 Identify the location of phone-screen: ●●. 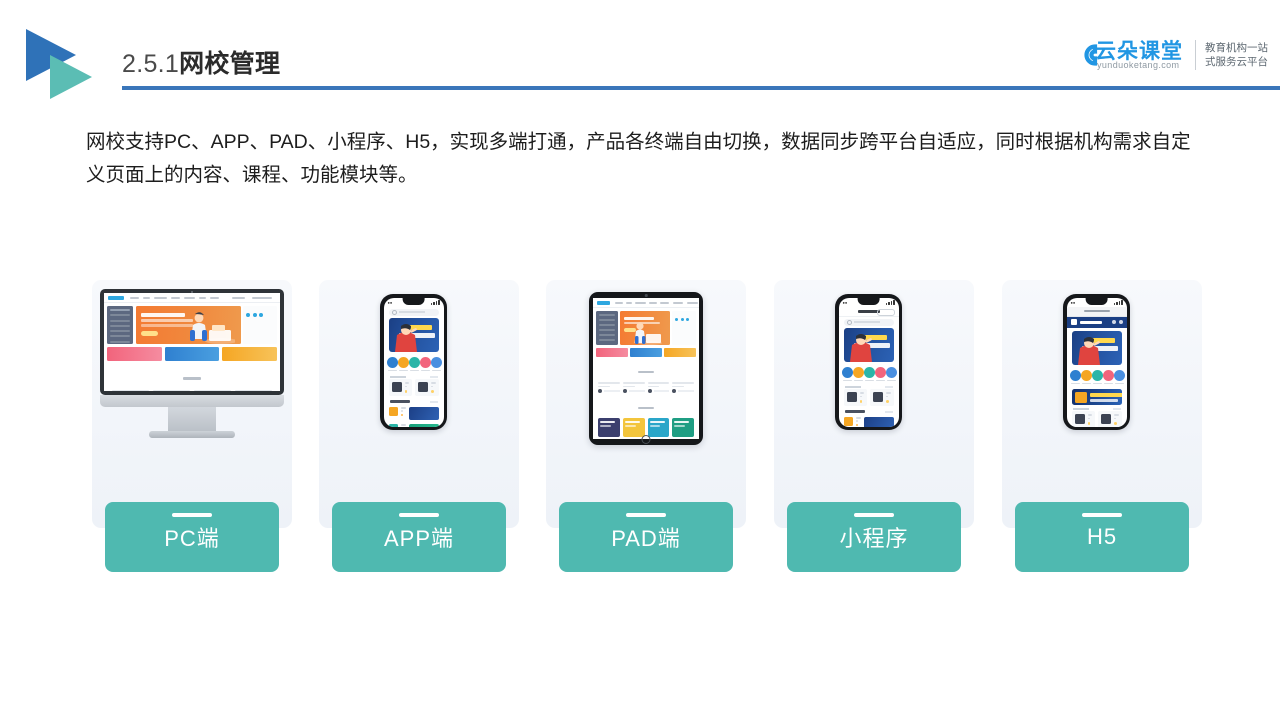
(413, 362).